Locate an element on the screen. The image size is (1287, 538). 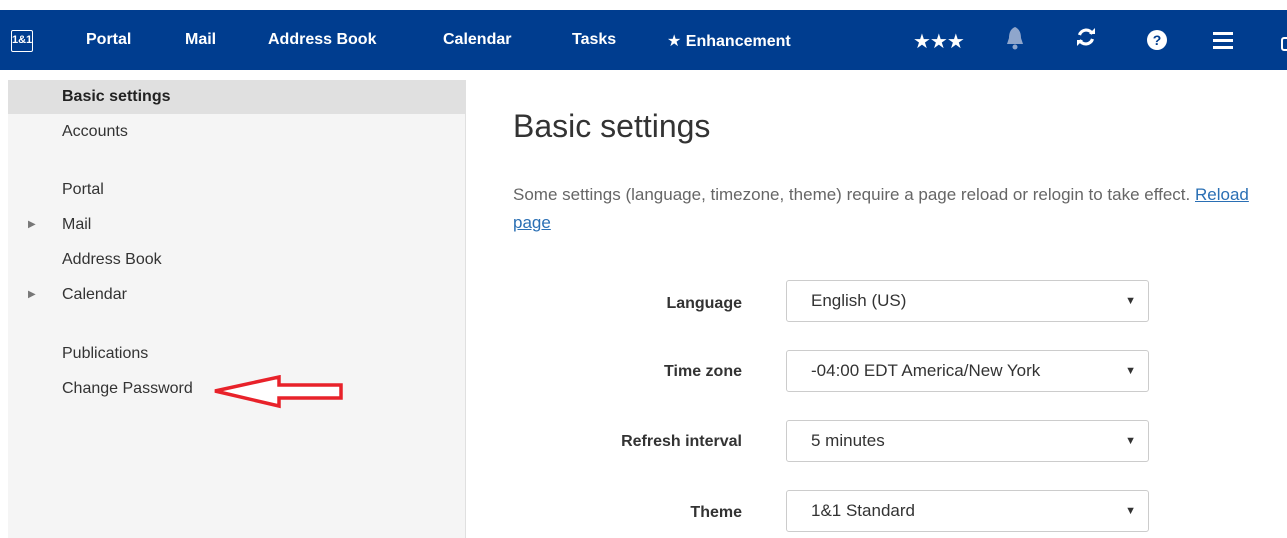
star-icon: ★ is located at coordinates (674, 41).